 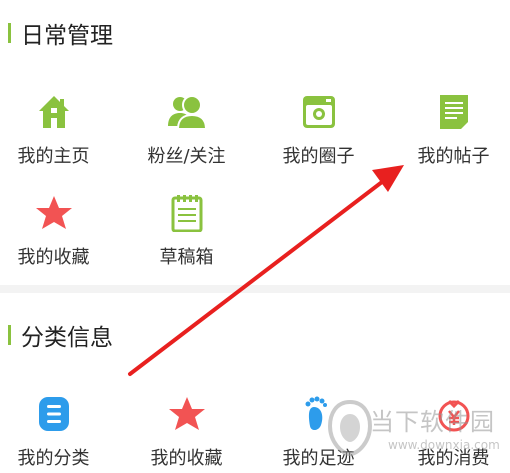 I want to click on grid-item-my-category: 我的分类, so click(x=58, y=432).